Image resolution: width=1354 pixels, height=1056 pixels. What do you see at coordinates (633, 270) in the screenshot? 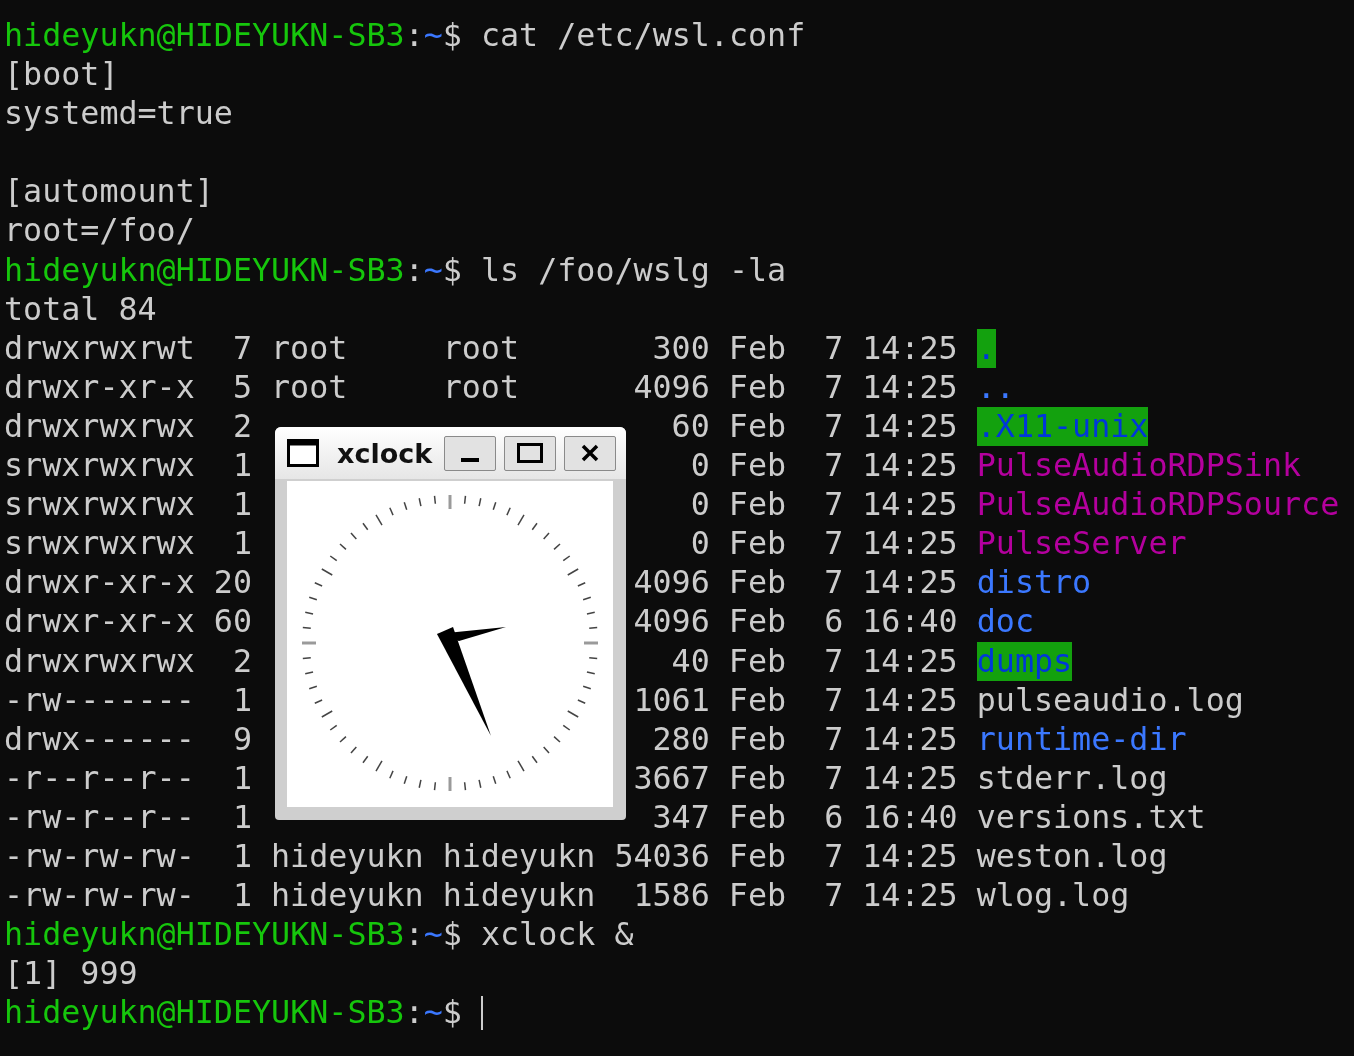
I see `command-text: ls /foo/wslg -la` at bounding box center [633, 270].